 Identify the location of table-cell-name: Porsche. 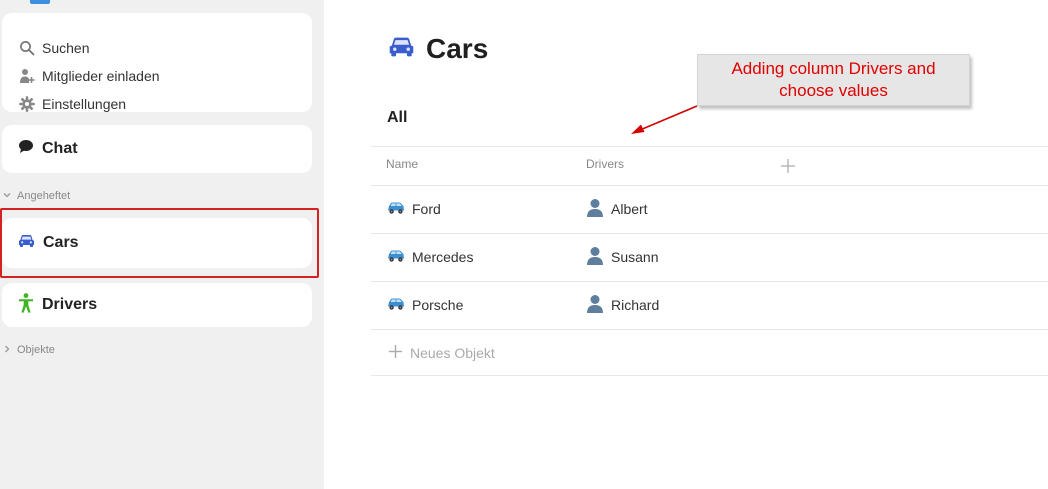
(425, 305).